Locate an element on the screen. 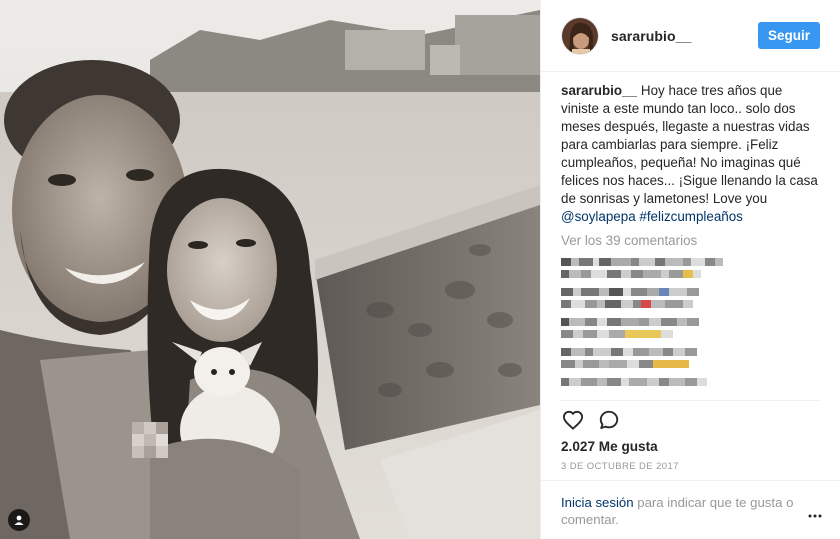 The width and height of the screenshot is (840, 539). follow-button: Seguir is located at coordinates (788, 35).